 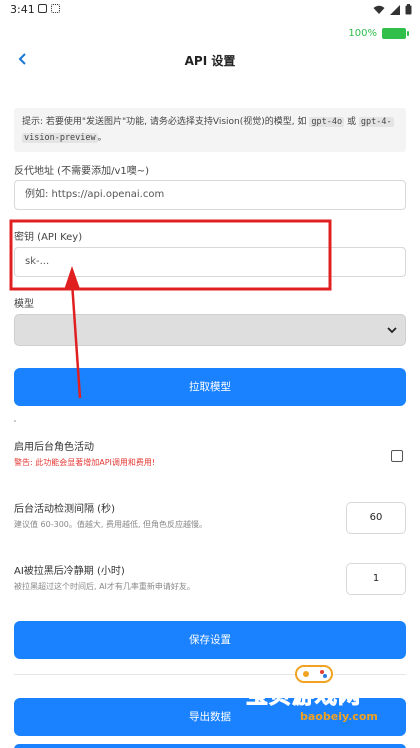 What do you see at coordinates (210, 746) in the screenshot?
I see `next-button-partial` at bounding box center [210, 746].